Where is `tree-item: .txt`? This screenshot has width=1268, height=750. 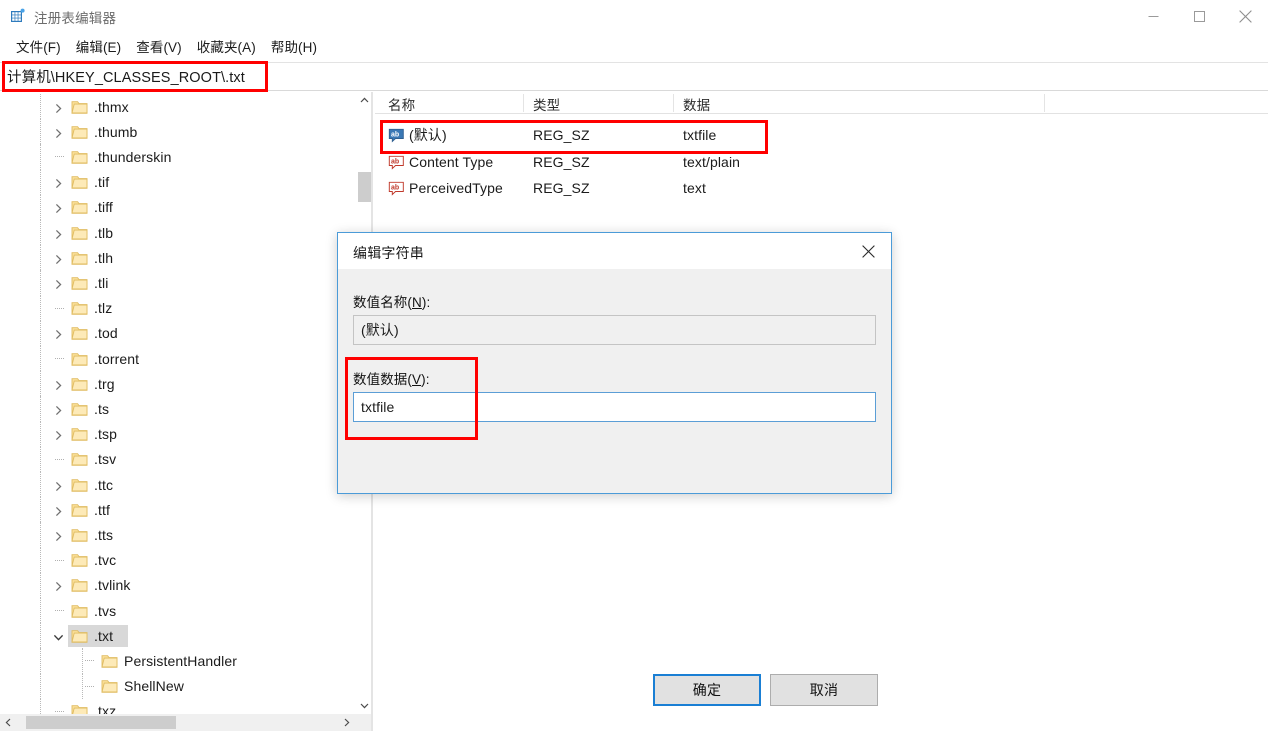
tree-item: .txt is located at coordinates (177, 636).